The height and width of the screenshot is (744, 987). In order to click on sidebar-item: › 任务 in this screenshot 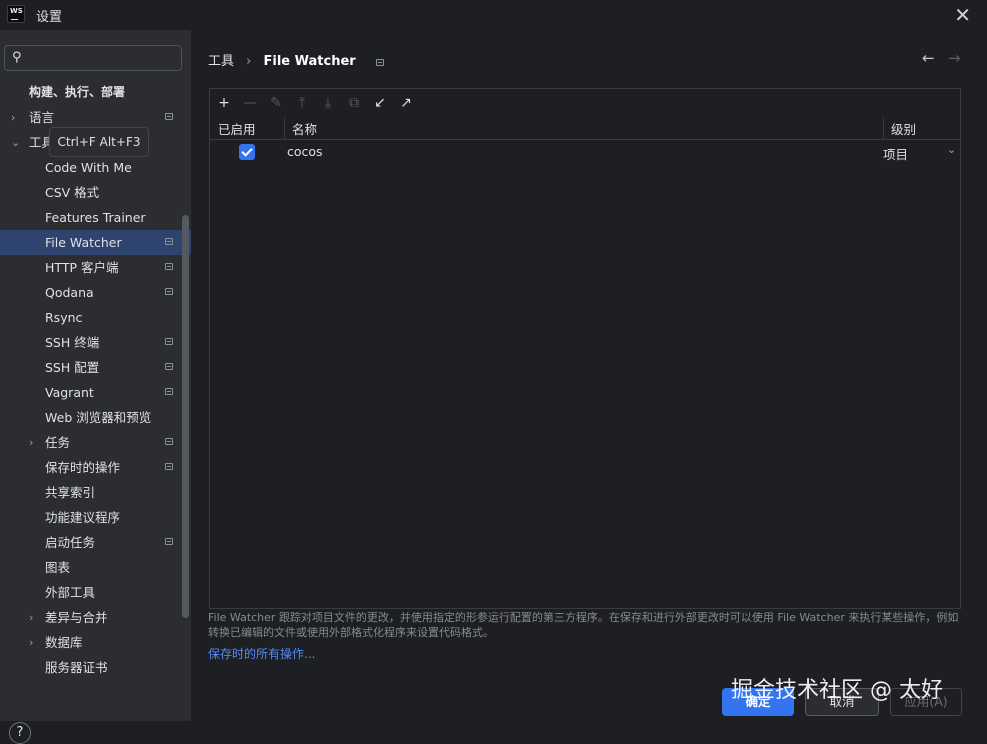, I will do `click(95, 442)`.